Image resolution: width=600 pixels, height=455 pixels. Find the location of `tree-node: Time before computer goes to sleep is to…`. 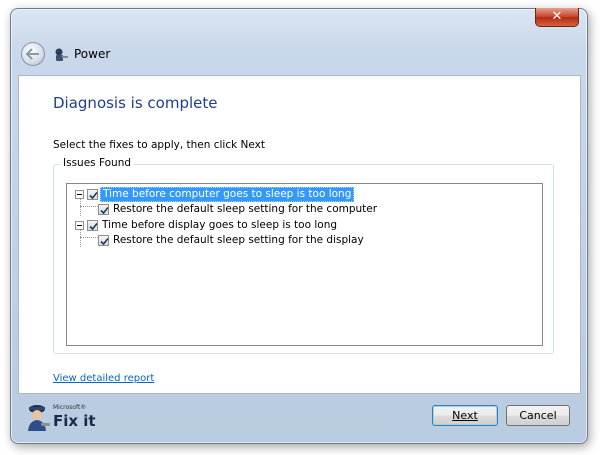

tree-node: Time before computer goes to sleep is to… is located at coordinates (215, 194).